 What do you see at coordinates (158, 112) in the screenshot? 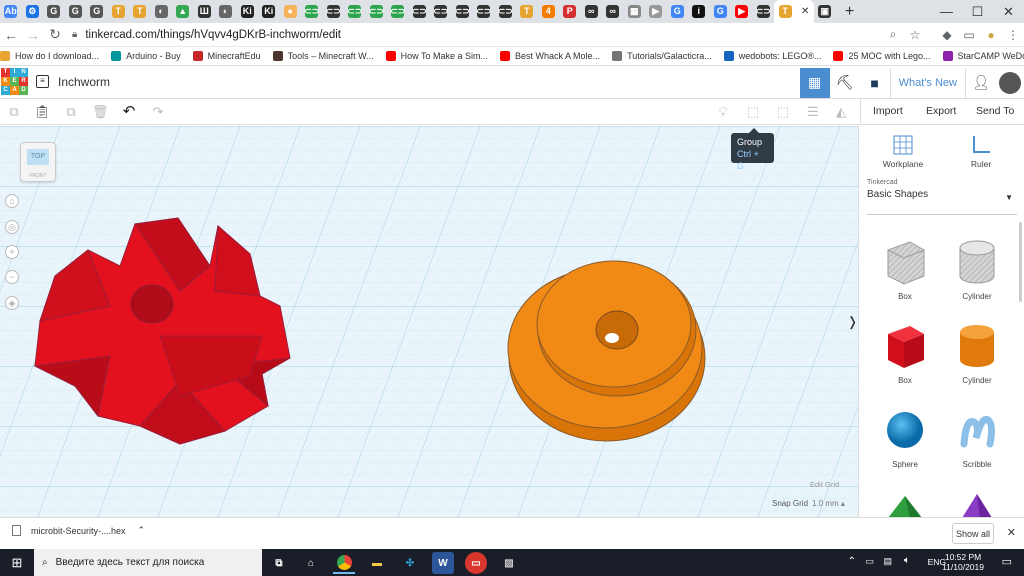
I see `redo-icon: ↷` at bounding box center [158, 112].